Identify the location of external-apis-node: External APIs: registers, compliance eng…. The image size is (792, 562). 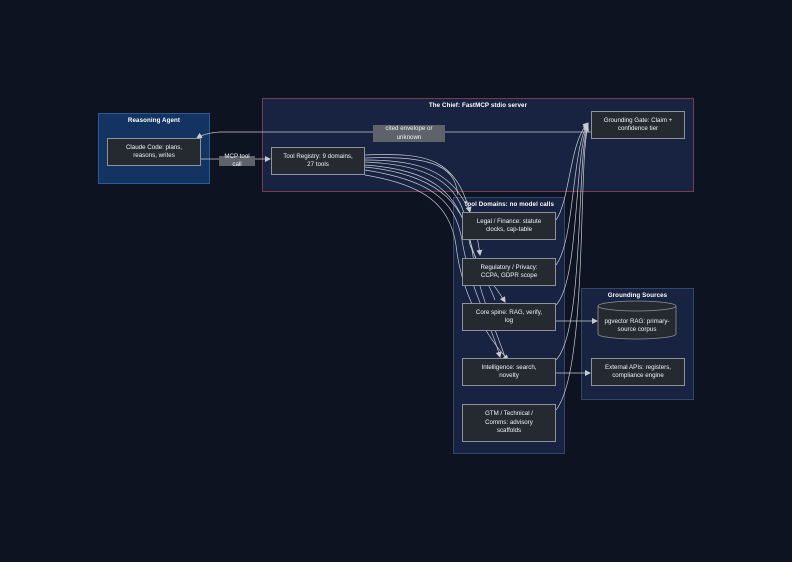
(638, 372).